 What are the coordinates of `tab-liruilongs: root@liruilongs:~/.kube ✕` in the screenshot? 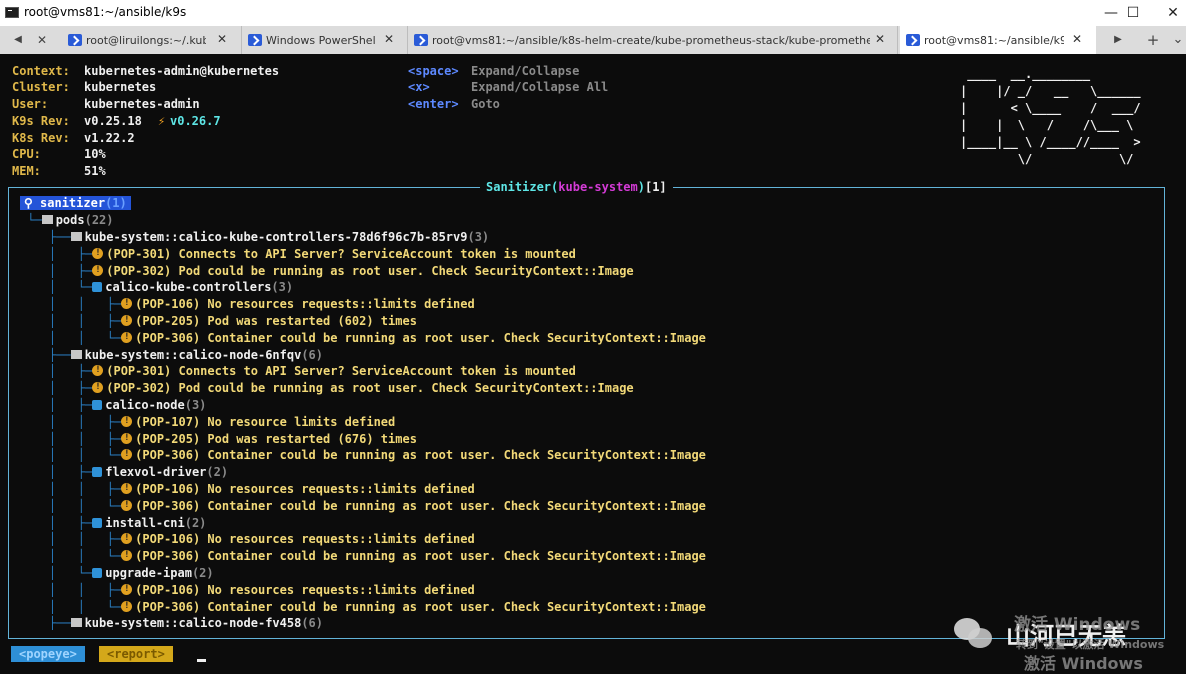 It's located at (152, 40).